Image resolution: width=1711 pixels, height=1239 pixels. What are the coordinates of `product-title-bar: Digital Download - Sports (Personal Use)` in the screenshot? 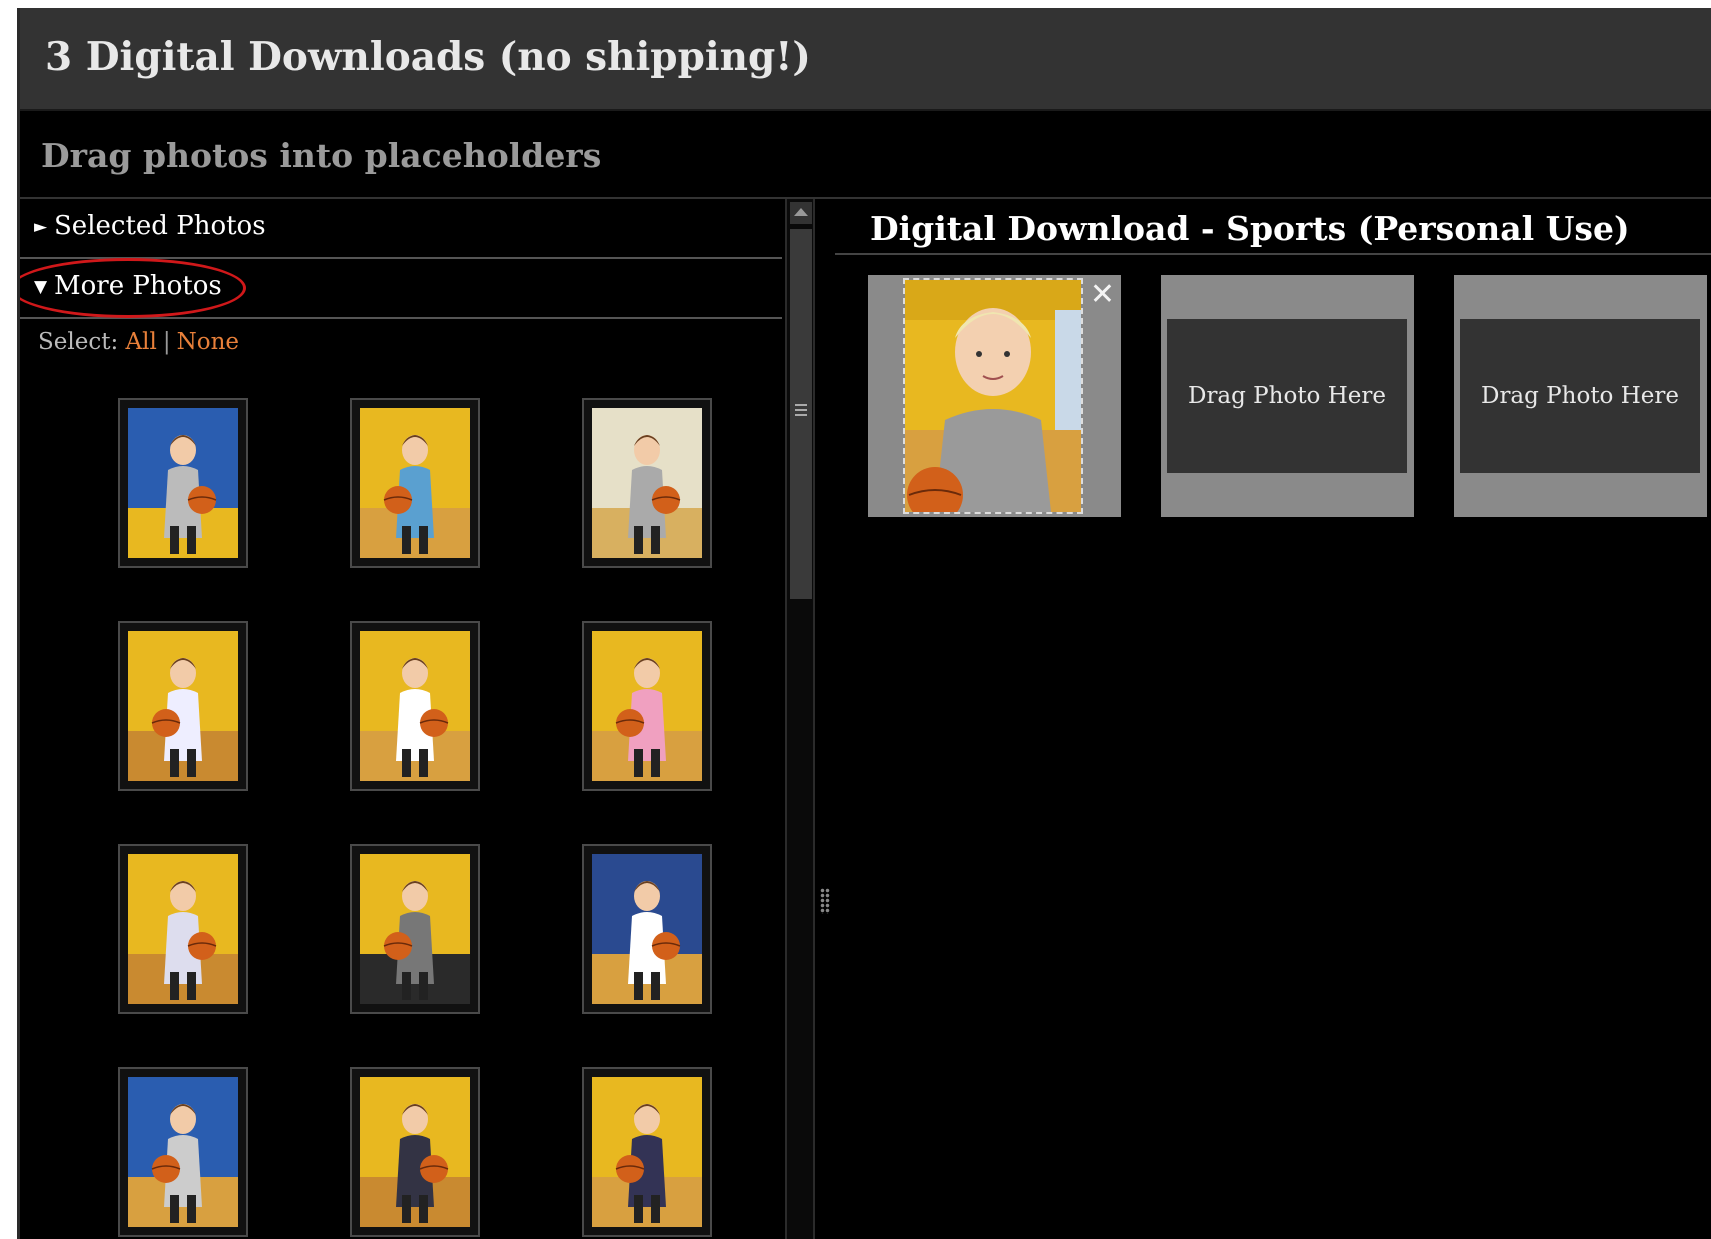 It's located at (1273, 227).